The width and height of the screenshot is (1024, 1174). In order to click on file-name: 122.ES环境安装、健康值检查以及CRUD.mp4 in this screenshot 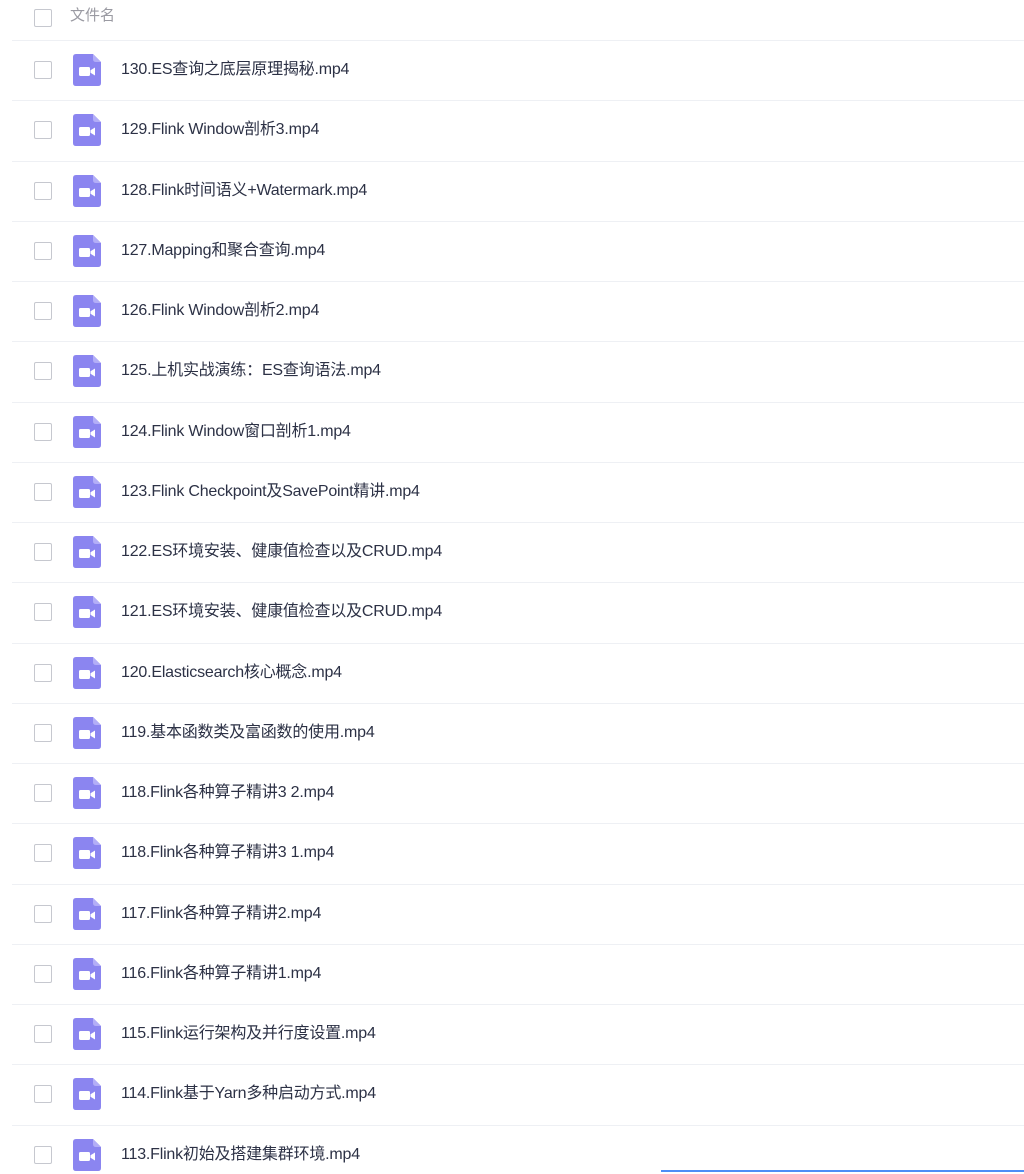, I will do `click(281, 552)`.